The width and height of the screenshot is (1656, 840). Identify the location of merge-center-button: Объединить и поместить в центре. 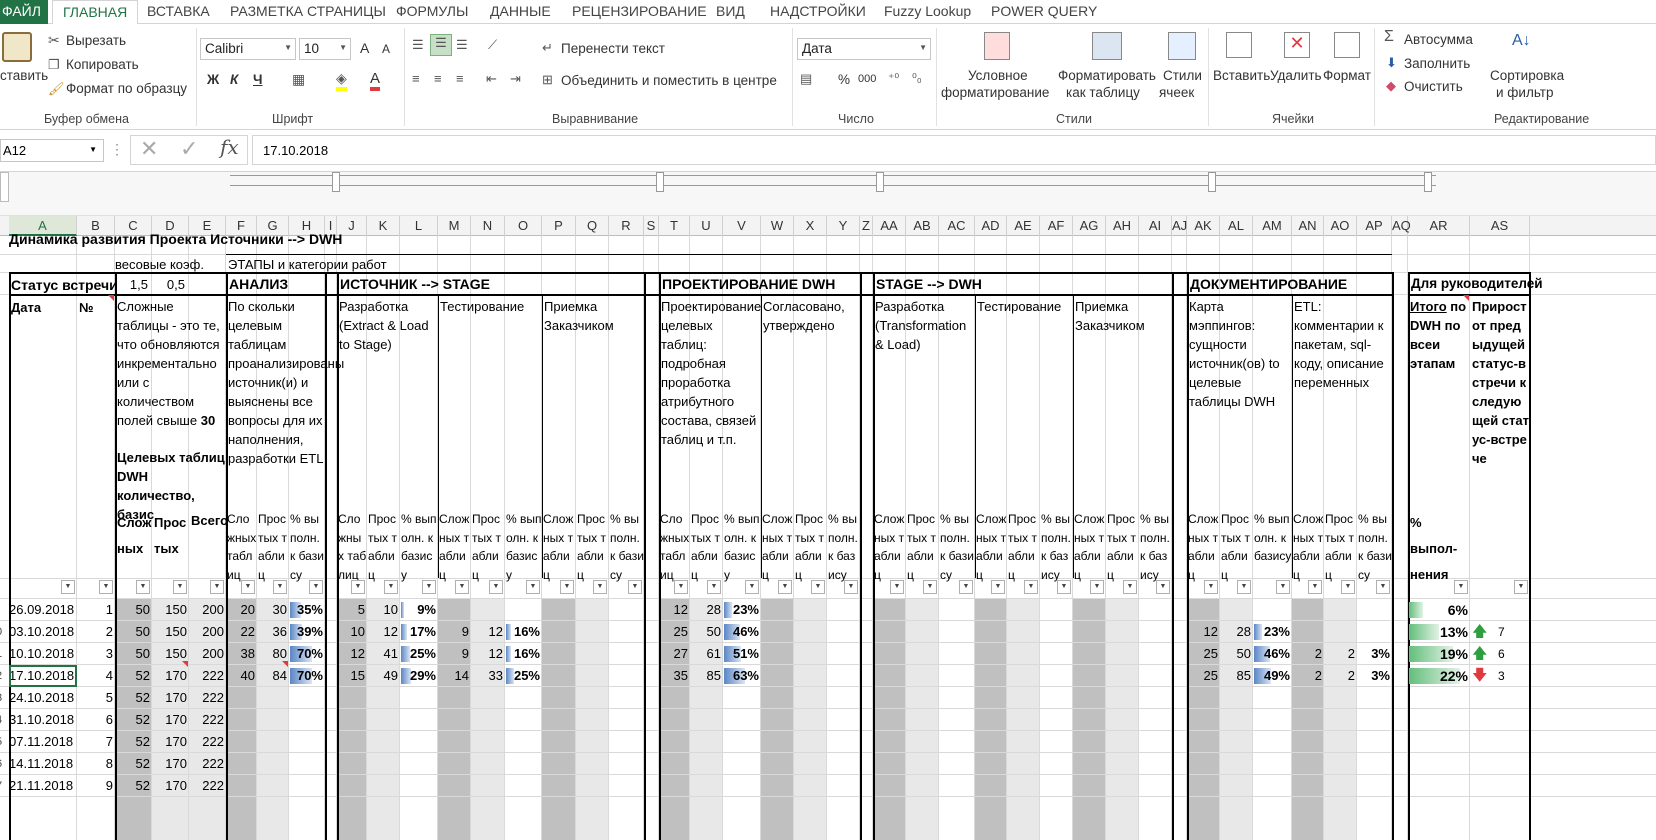
(669, 80).